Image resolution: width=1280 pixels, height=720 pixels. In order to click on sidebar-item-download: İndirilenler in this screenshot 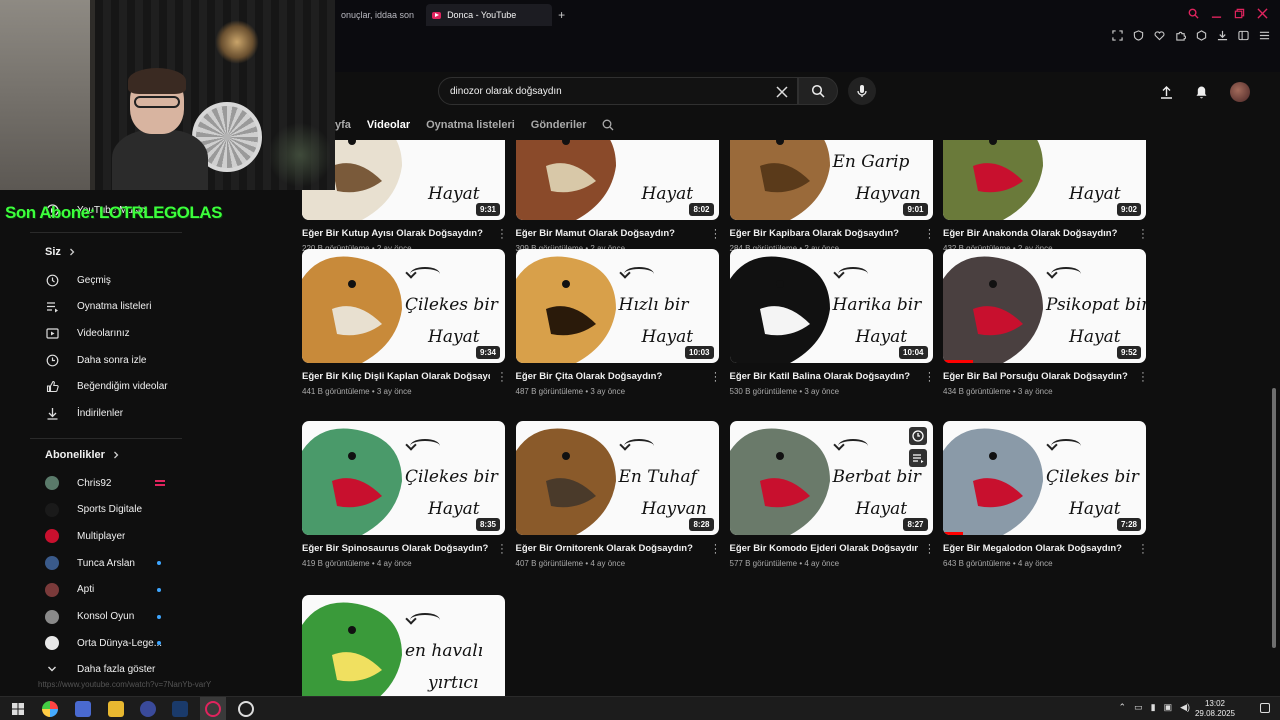, I will do `click(115, 414)`.